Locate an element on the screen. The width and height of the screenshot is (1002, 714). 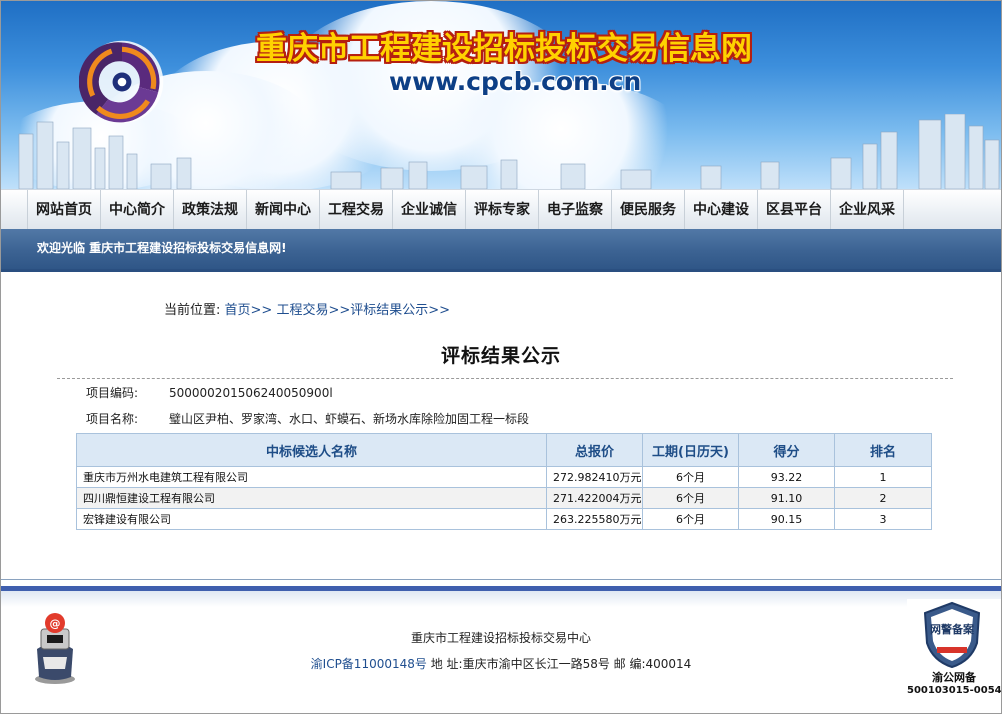
nav-item-credit: 企业诚信 is located at coordinates (429, 210).